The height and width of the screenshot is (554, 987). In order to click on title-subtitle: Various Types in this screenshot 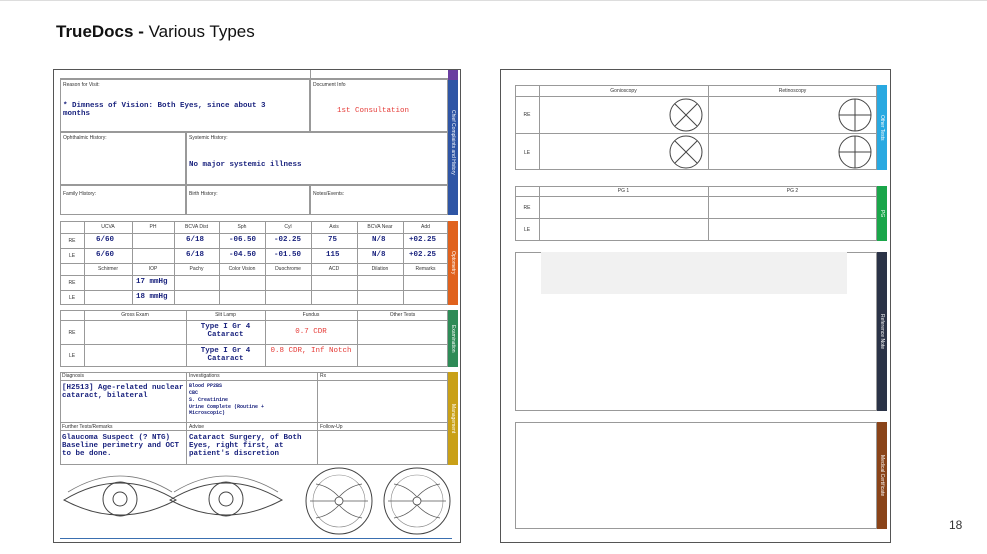, I will do `click(199, 31)`.